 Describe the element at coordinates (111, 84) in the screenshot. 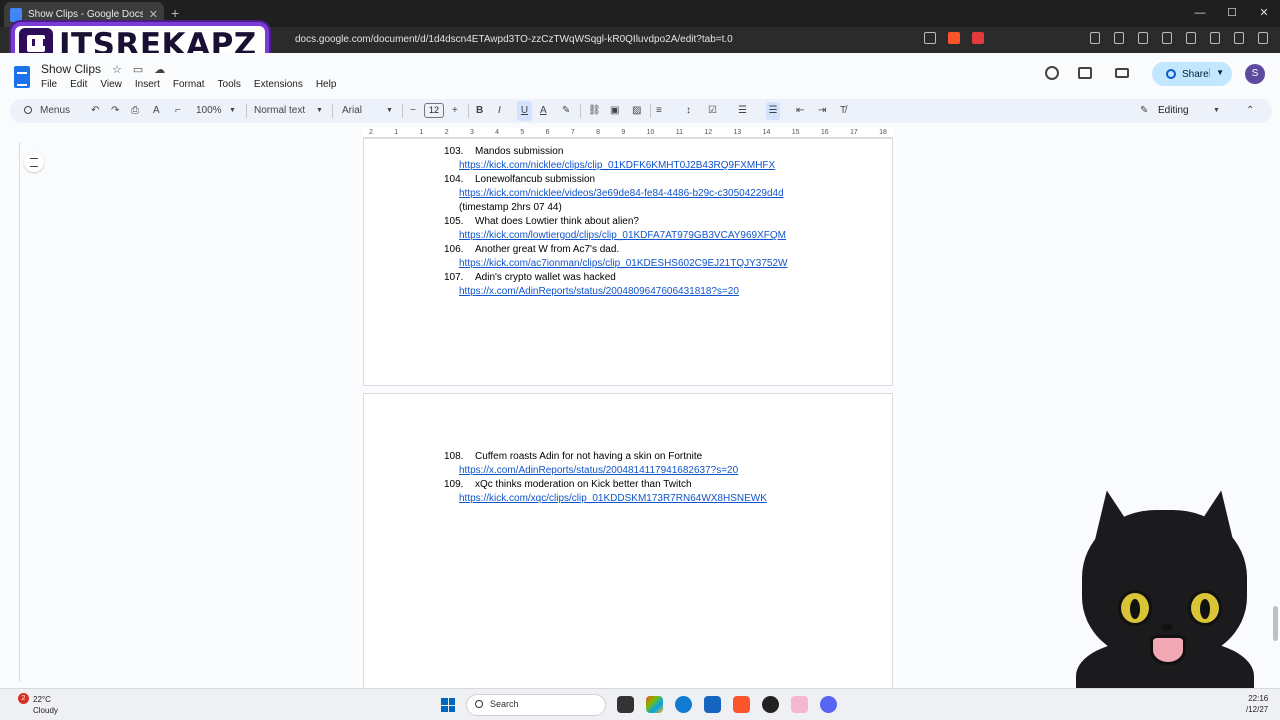

I see `menu-view: View` at that location.